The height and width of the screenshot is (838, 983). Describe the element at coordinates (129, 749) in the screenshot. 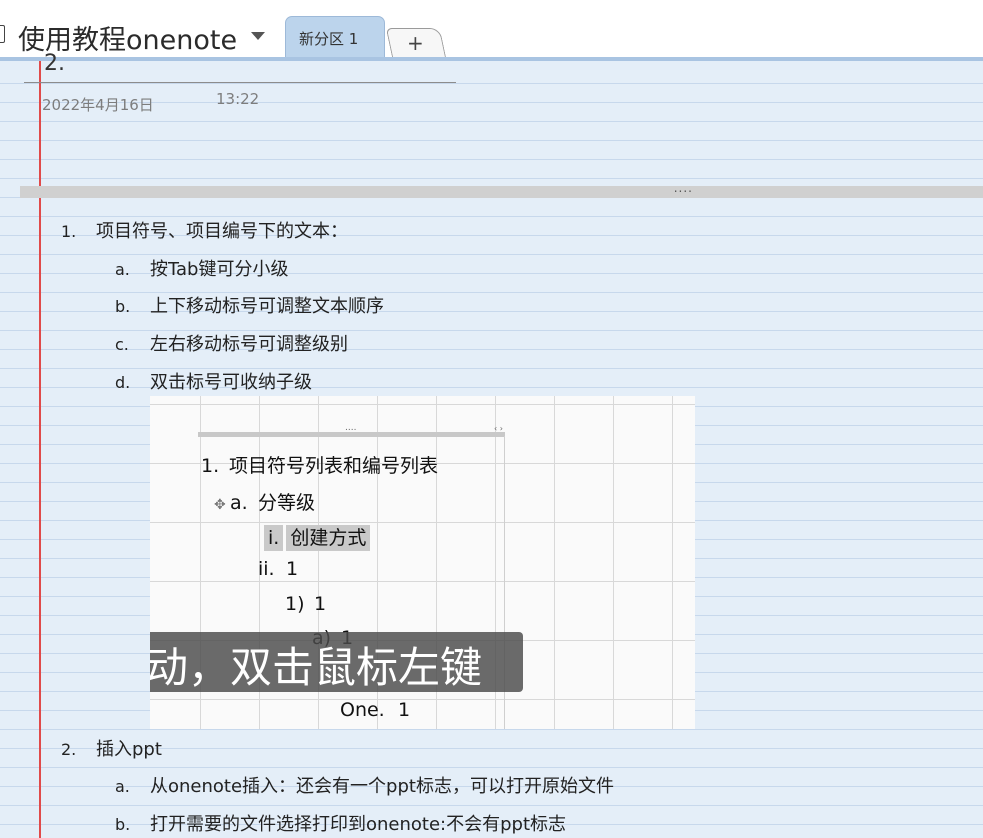

I see `list-item-text: 插入ppt` at that location.